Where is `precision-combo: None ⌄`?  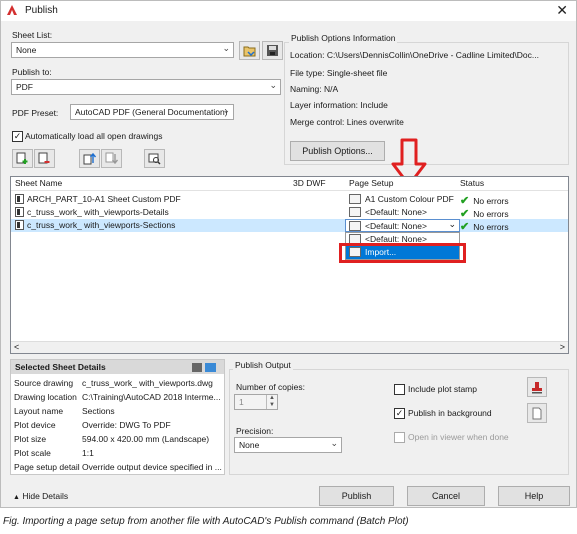 precision-combo: None ⌄ is located at coordinates (288, 445).